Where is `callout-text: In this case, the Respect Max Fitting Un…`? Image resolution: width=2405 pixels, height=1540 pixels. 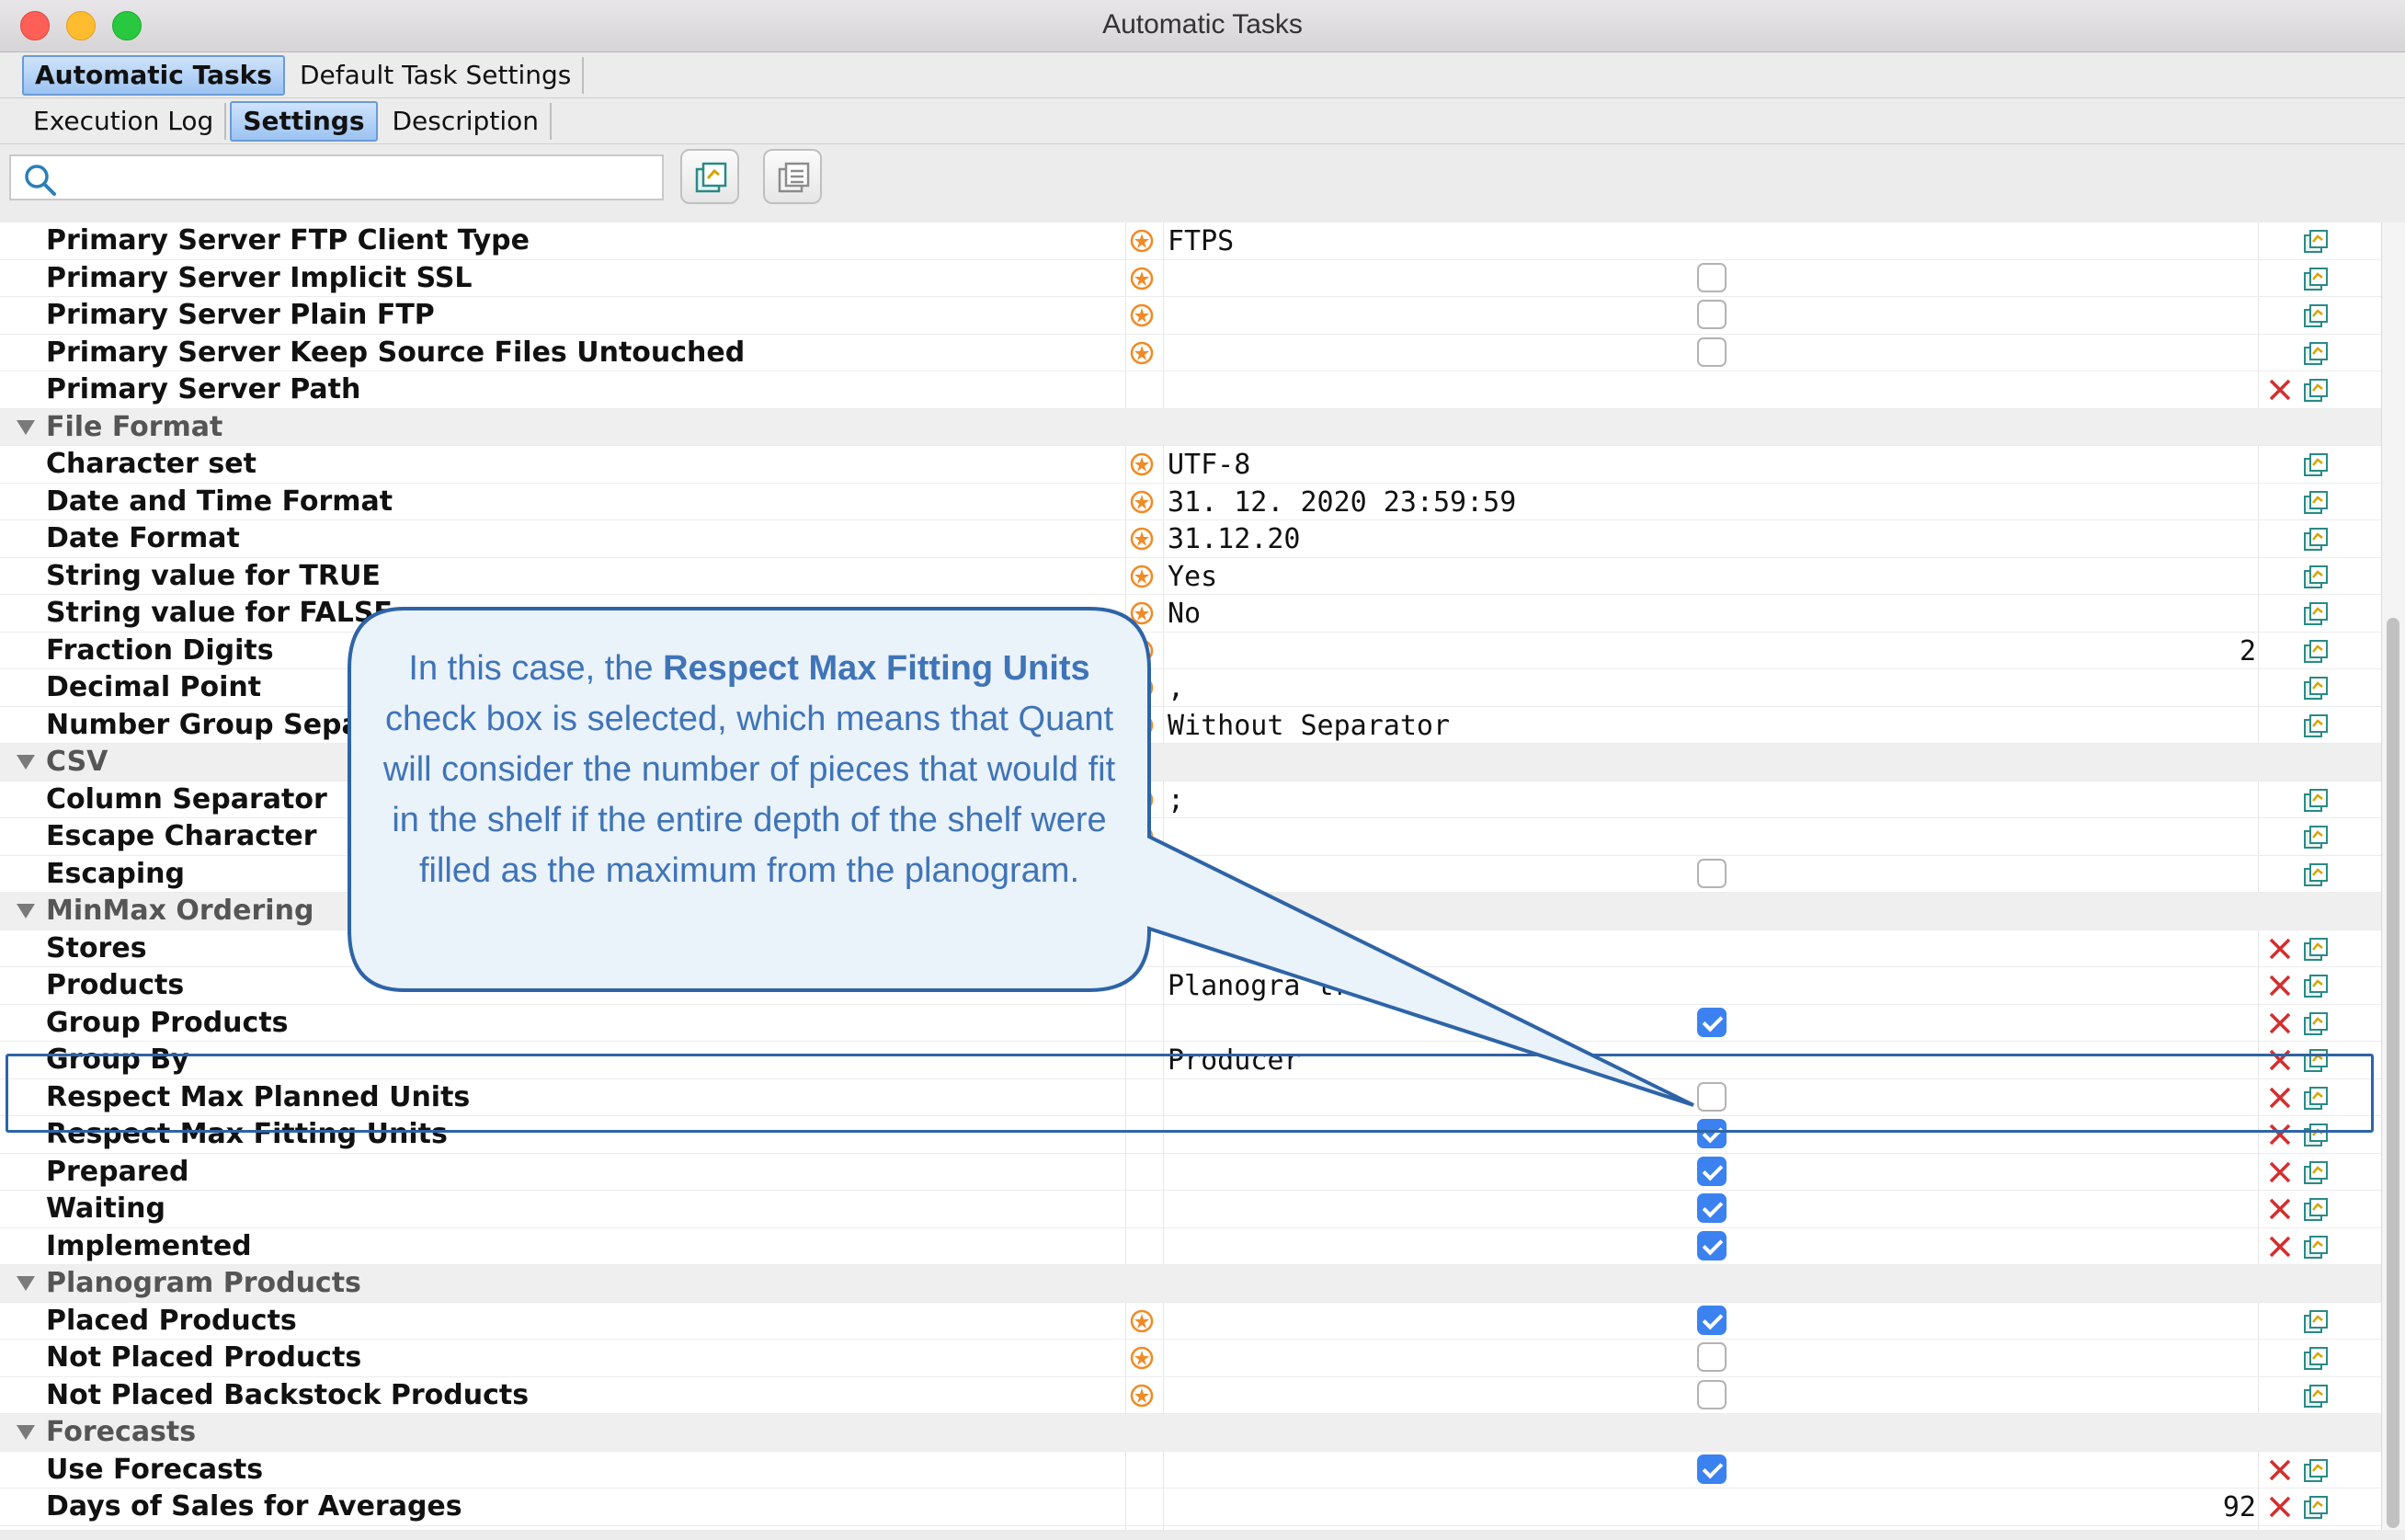 callout-text: In this case, the Respect Max Fitting Un… is located at coordinates (749, 795).